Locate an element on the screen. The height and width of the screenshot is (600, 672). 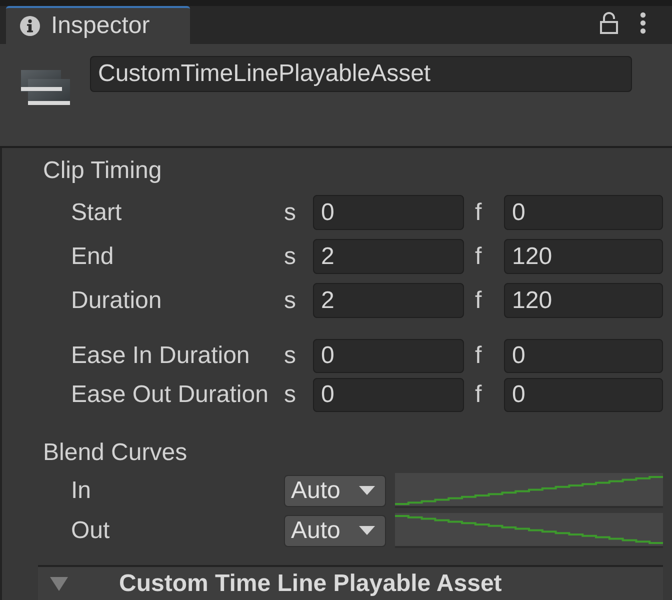
info-icon is located at coordinates (30, 26).